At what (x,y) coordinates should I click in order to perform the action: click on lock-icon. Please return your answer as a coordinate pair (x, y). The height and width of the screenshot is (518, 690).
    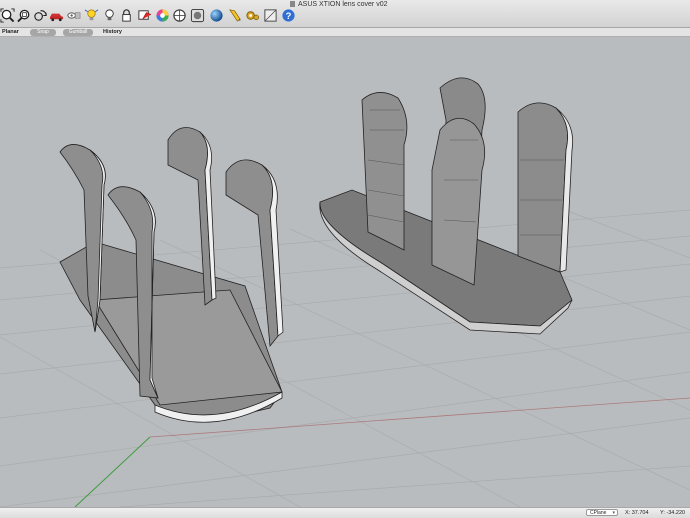
    Looking at the image, I should click on (126, 15).